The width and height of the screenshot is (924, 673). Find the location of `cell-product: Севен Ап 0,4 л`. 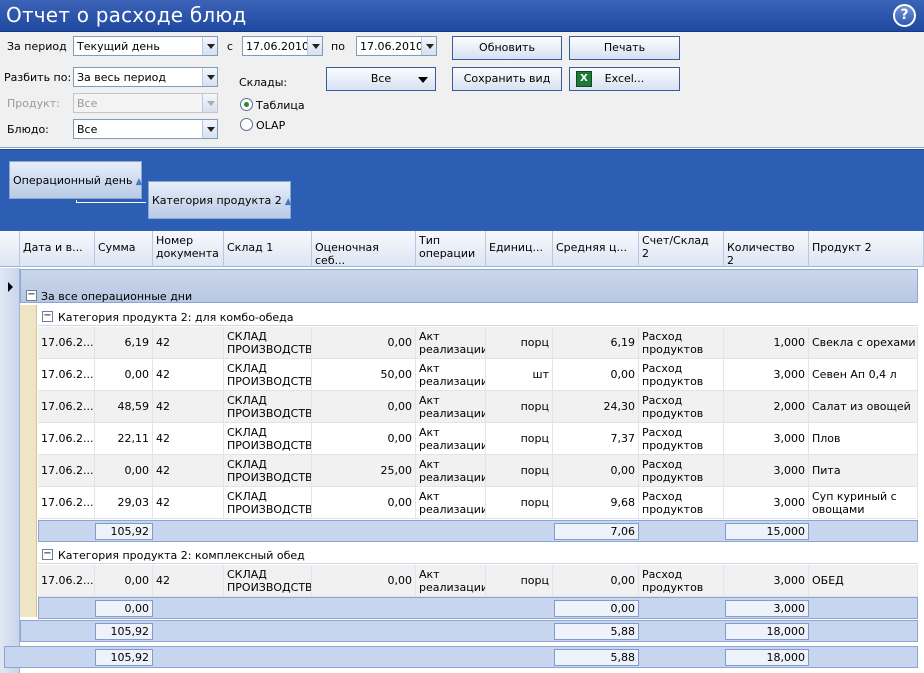

cell-product: Севен Ап 0,4 л is located at coordinates (863, 375).